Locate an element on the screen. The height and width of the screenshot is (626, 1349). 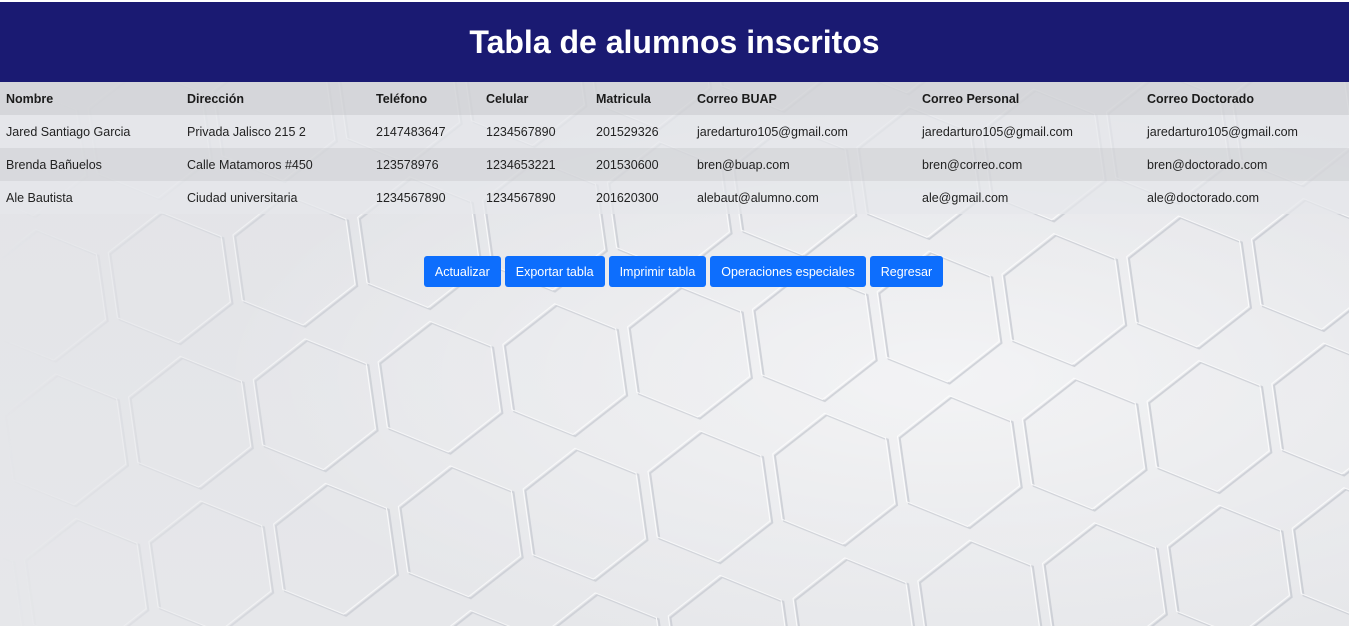
cell-correo-buap: alebaut@alumno.com is located at coordinates (758, 197).